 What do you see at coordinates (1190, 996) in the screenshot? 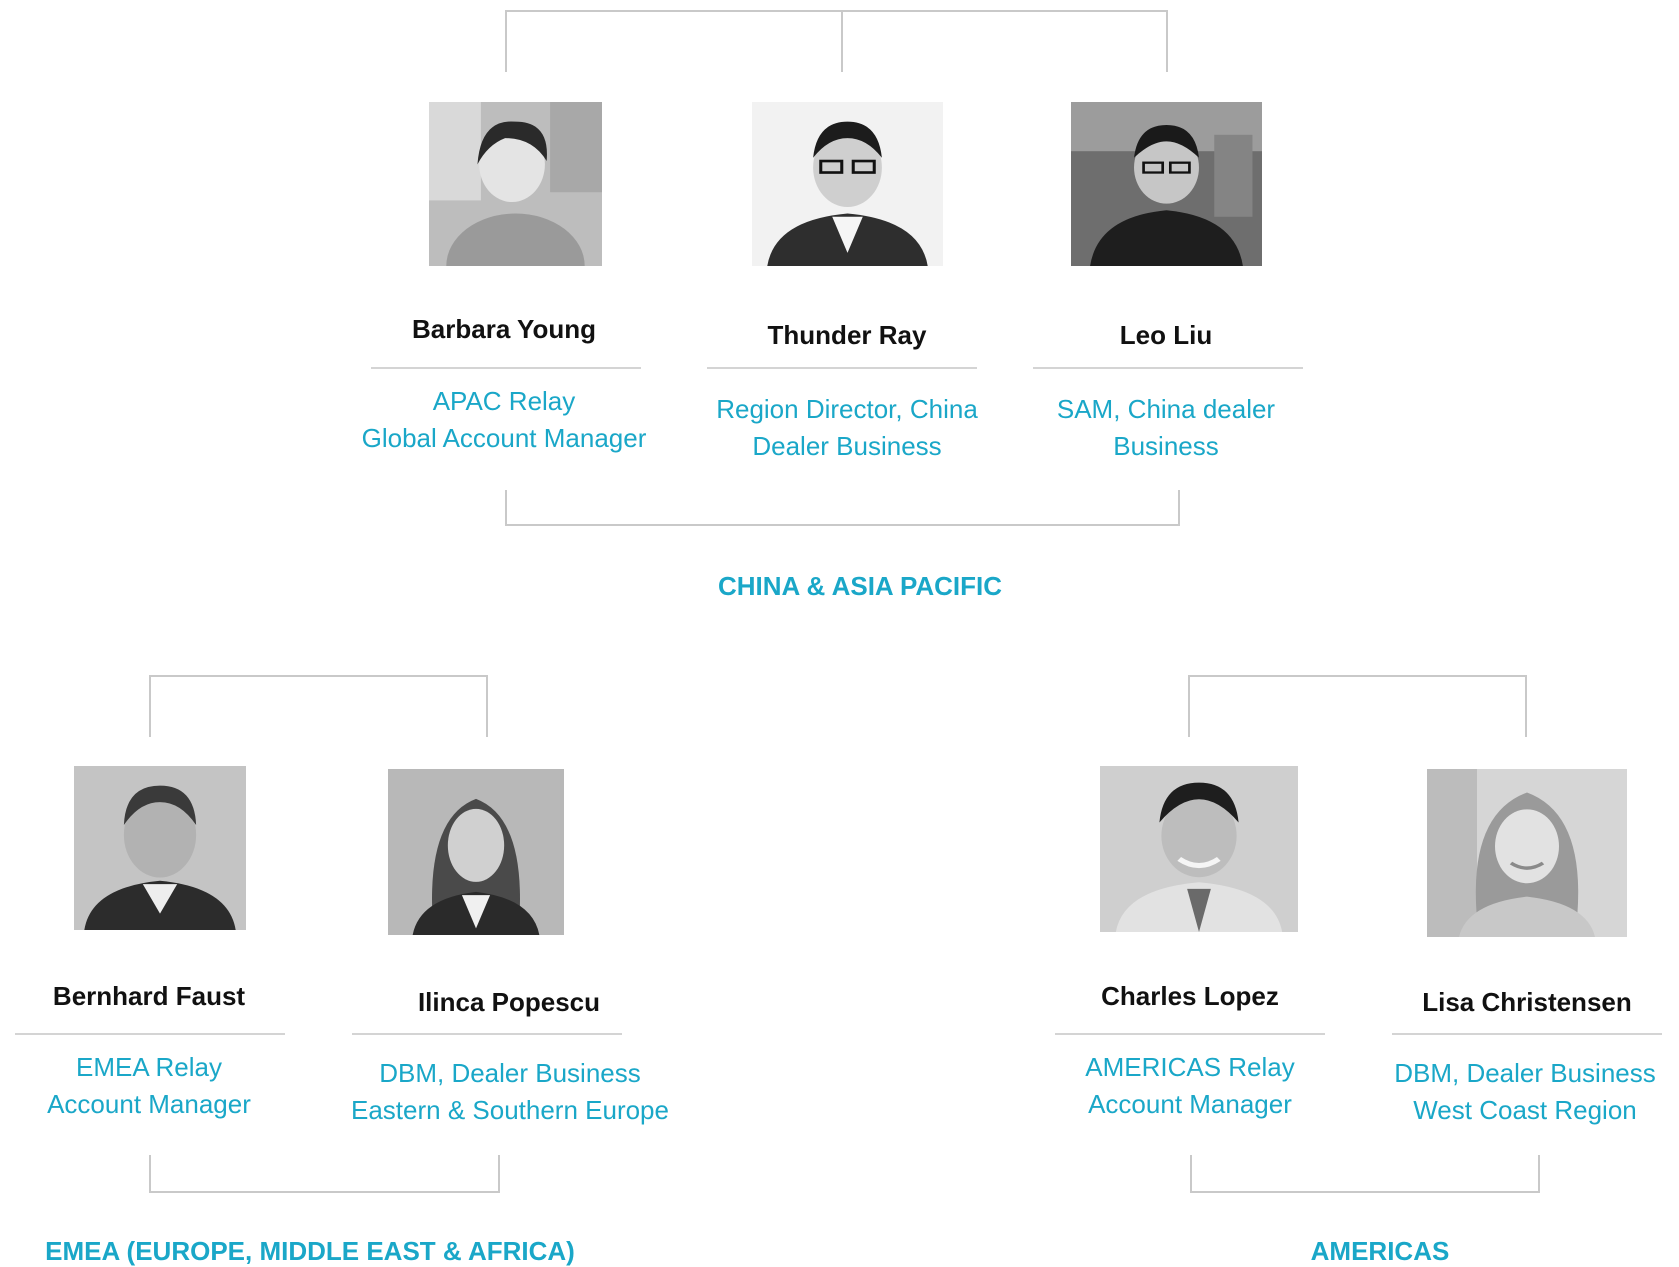
I see `charles-lopez-name: Charles Lopez` at bounding box center [1190, 996].